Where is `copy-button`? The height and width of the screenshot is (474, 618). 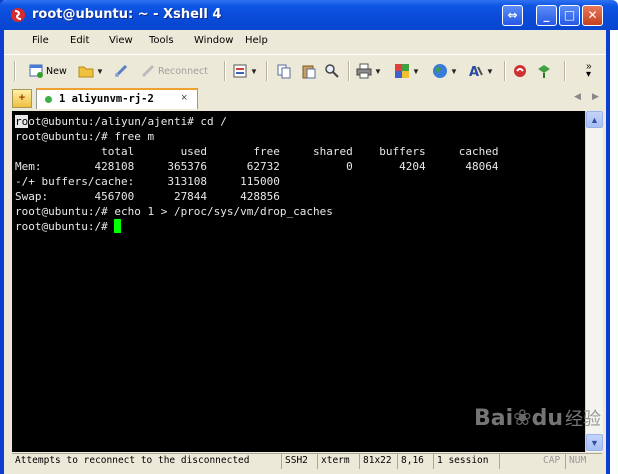 copy-button is located at coordinates (284, 71).